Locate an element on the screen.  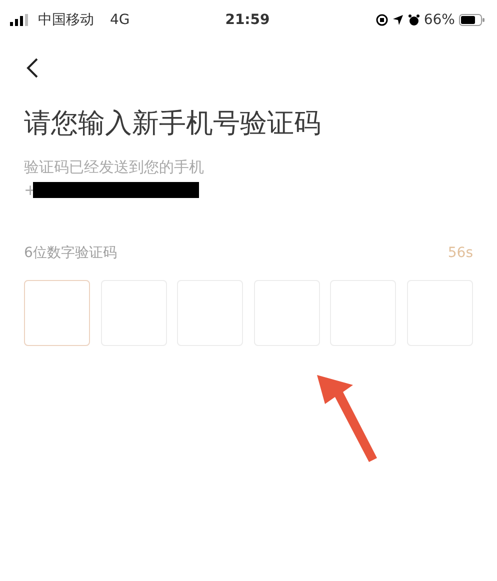
code-digit-field is located at coordinates (57, 313).